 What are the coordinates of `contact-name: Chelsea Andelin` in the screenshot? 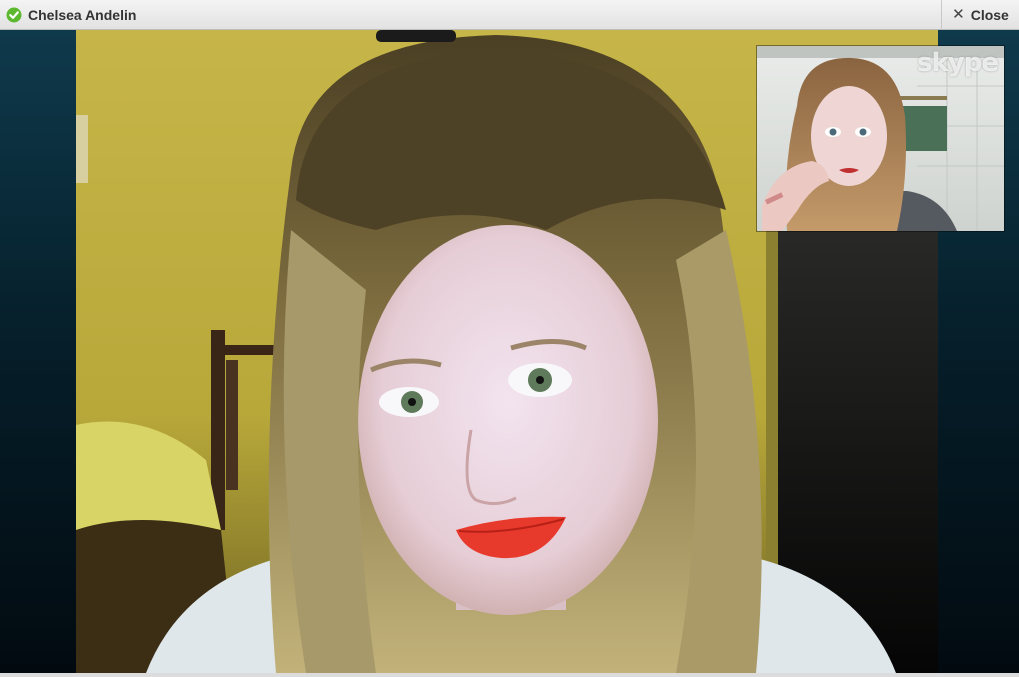 It's located at (82, 15).